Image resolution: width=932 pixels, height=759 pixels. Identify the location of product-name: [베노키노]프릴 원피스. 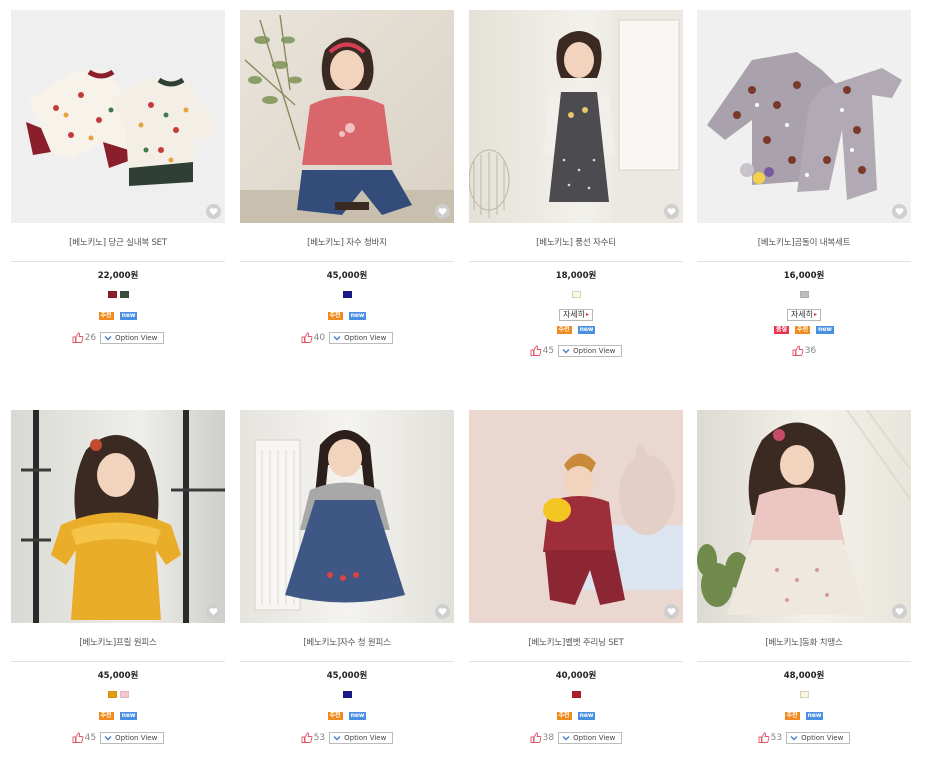
(118, 643).